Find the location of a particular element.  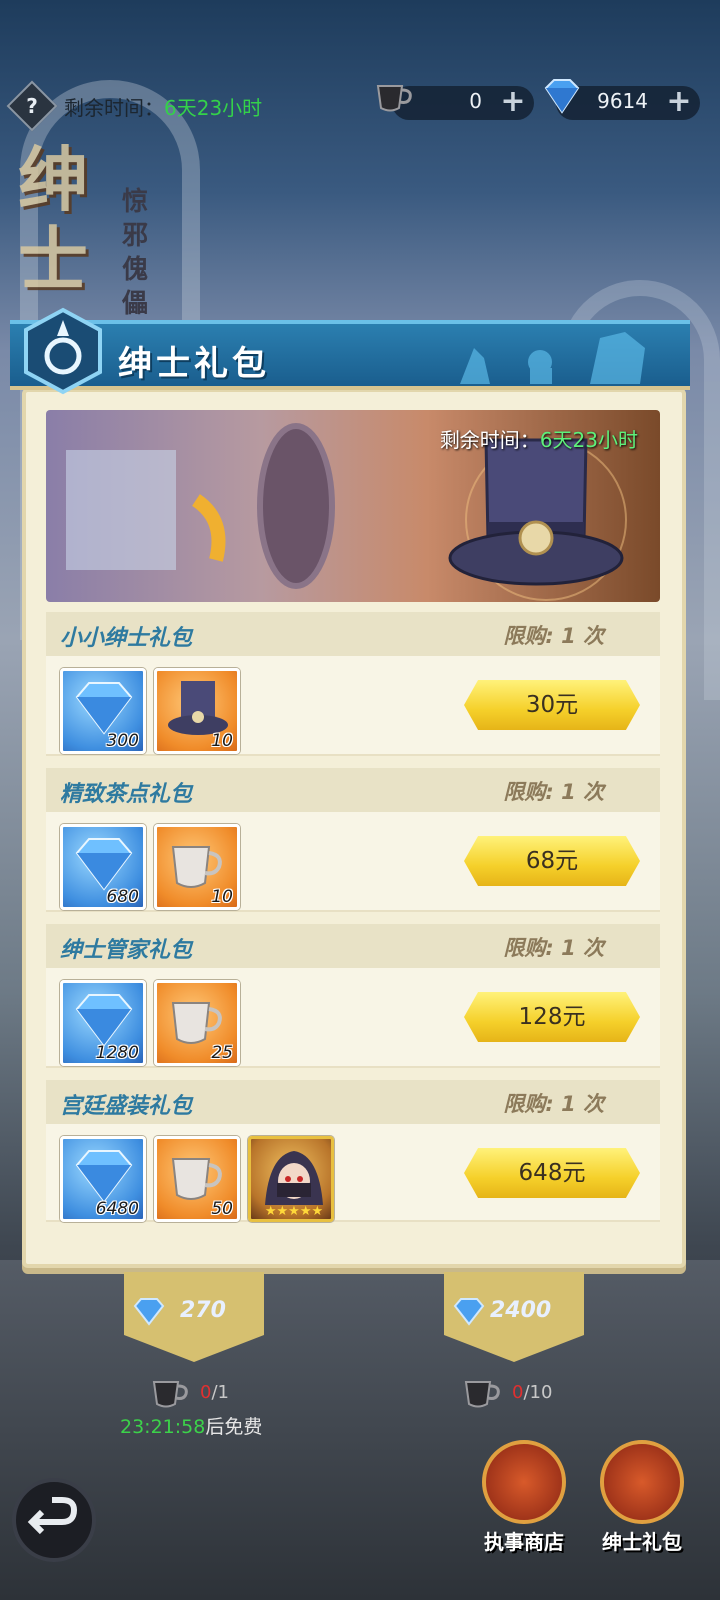

recruit-ten-cost: 2400 is located at coordinates (521, 1310).